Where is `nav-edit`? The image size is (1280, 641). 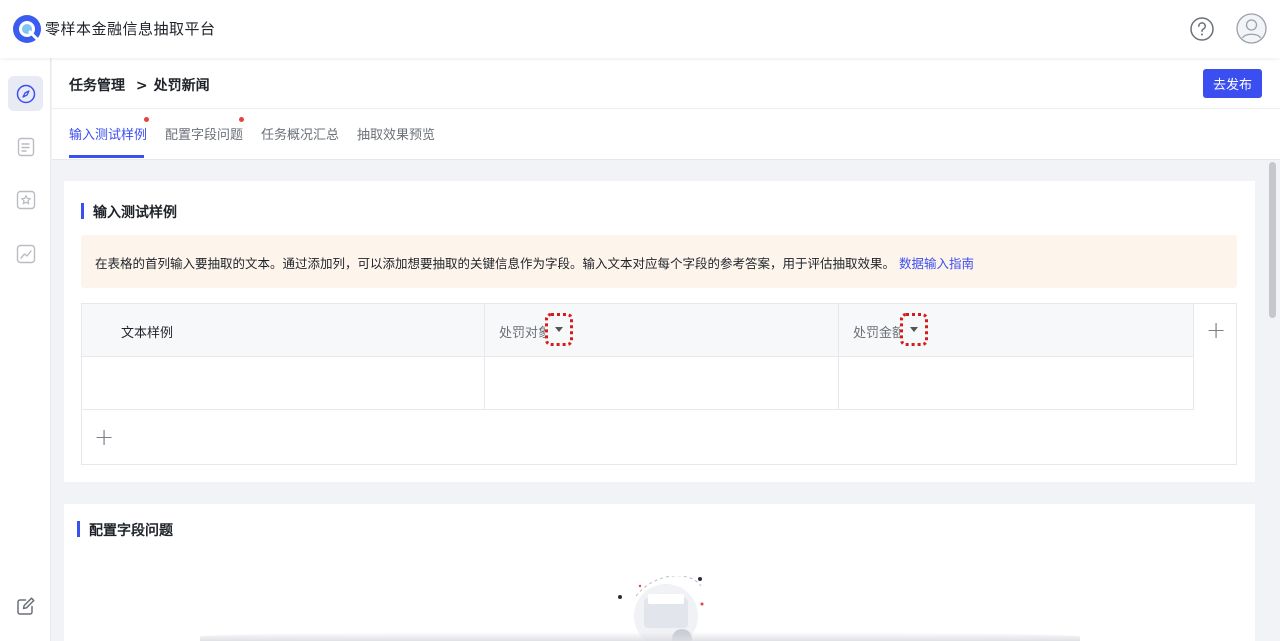 nav-edit is located at coordinates (25, 605).